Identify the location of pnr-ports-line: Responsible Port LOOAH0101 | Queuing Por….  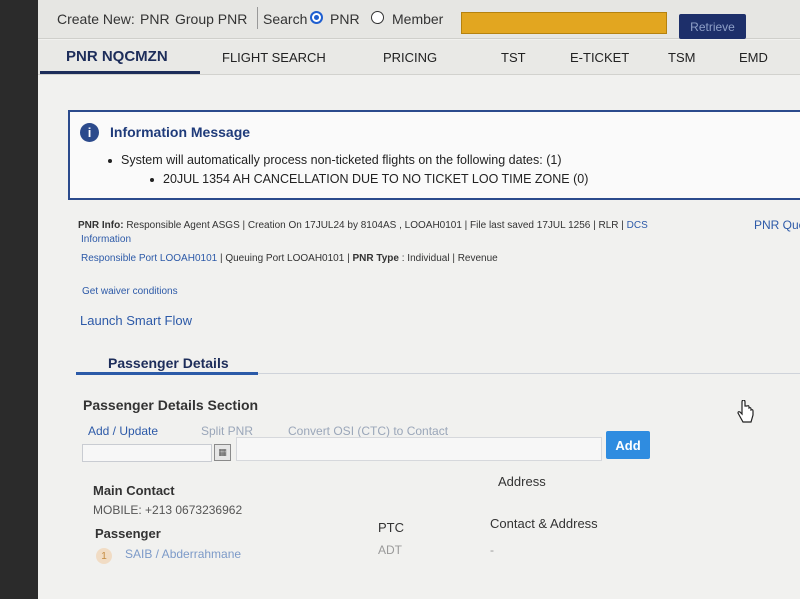
(289, 258).